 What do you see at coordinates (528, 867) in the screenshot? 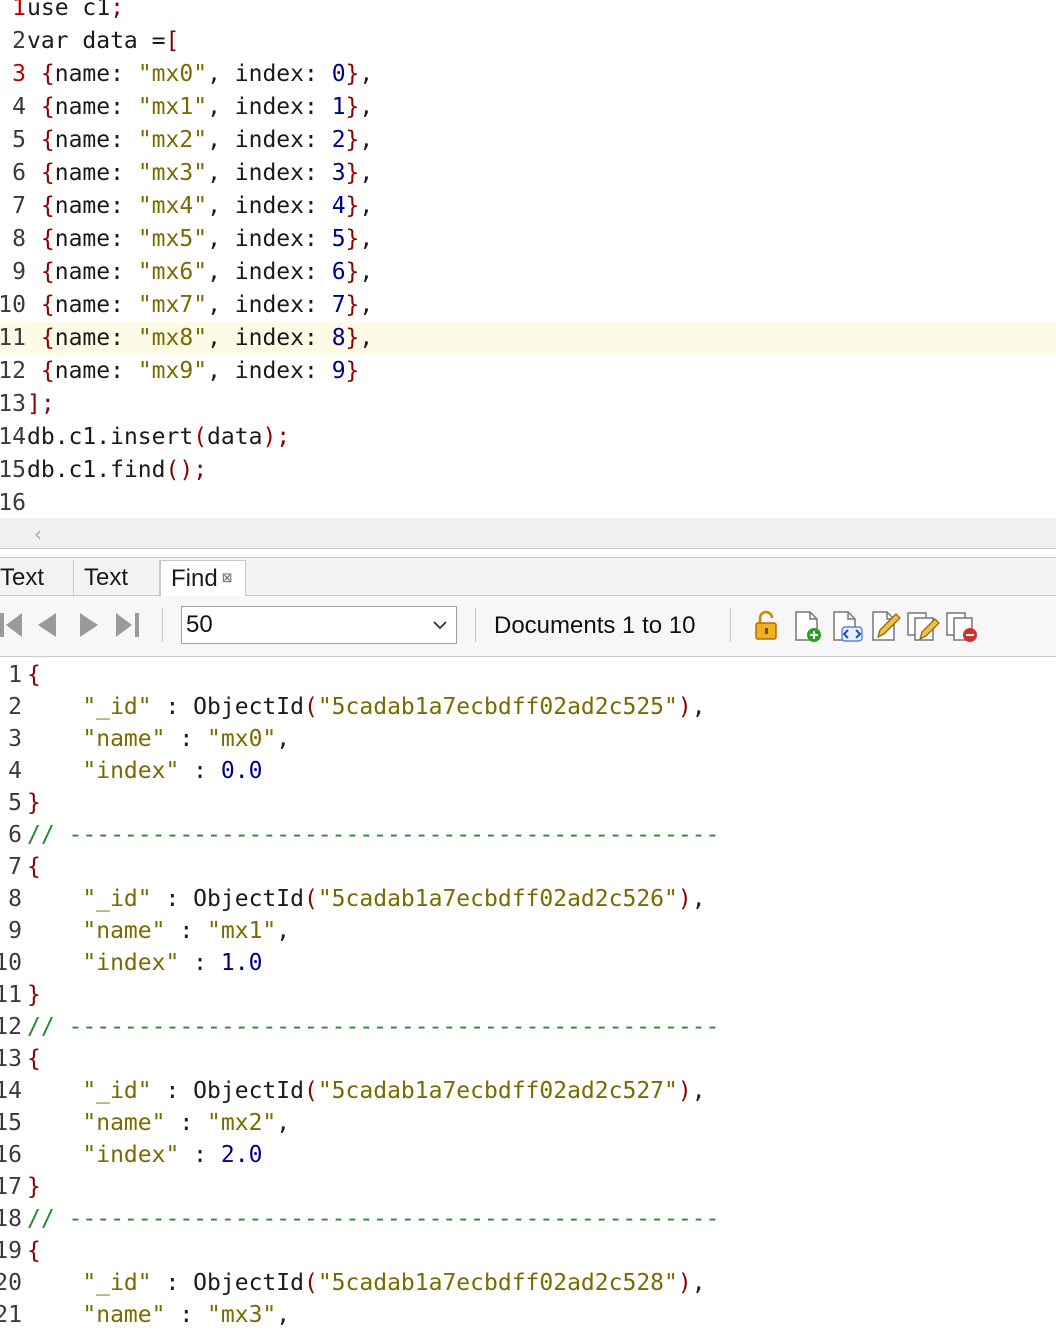
I see `result-line: 7{` at bounding box center [528, 867].